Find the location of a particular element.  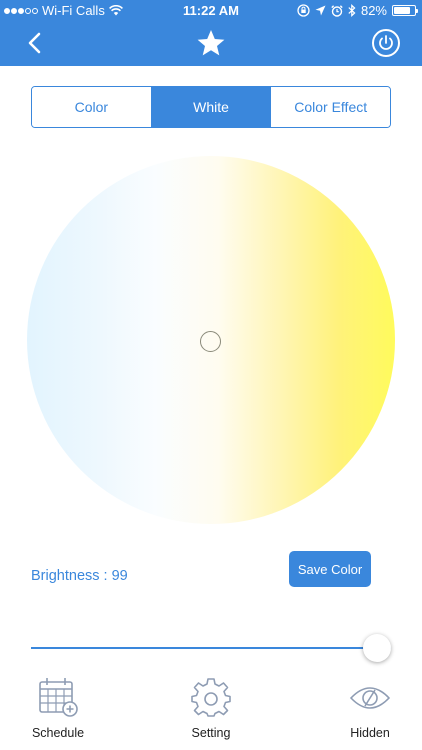

mode-segmented-control: Color White Color Effect is located at coordinates (211, 107).